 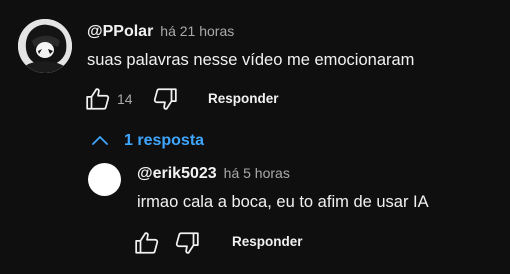 I want to click on like-button, so click(x=98, y=99).